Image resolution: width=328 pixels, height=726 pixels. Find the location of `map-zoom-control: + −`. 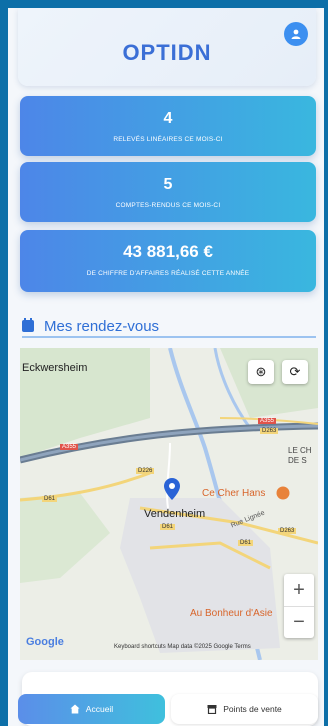

map-zoom-control: + − is located at coordinates (299, 606).